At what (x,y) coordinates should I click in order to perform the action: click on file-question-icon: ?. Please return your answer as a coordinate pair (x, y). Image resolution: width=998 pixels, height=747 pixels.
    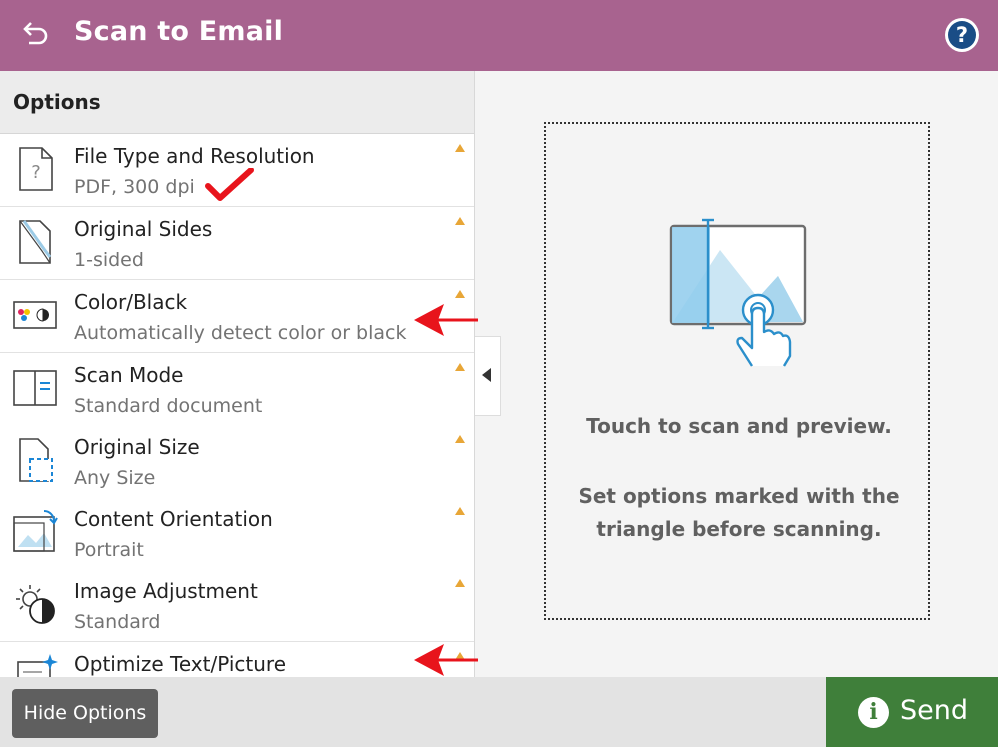
    Looking at the image, I should click on (36, 169).